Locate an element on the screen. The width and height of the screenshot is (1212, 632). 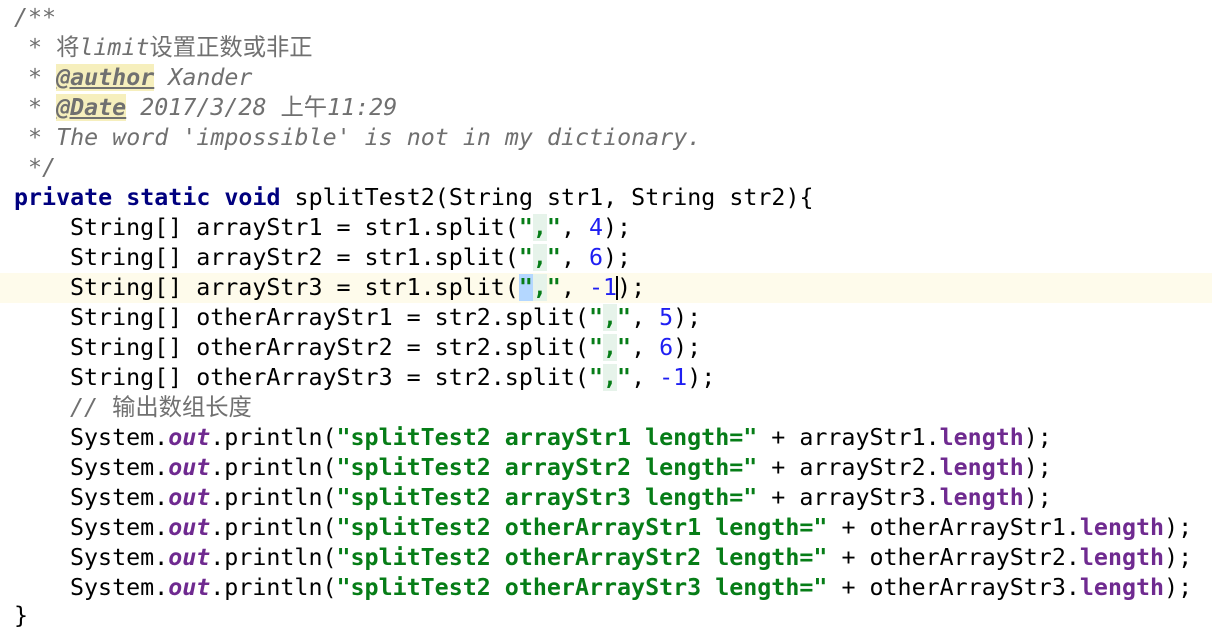
split-prefix: String[] otherArrayStr2 = str2.split( is located at coordinates (329, 347).